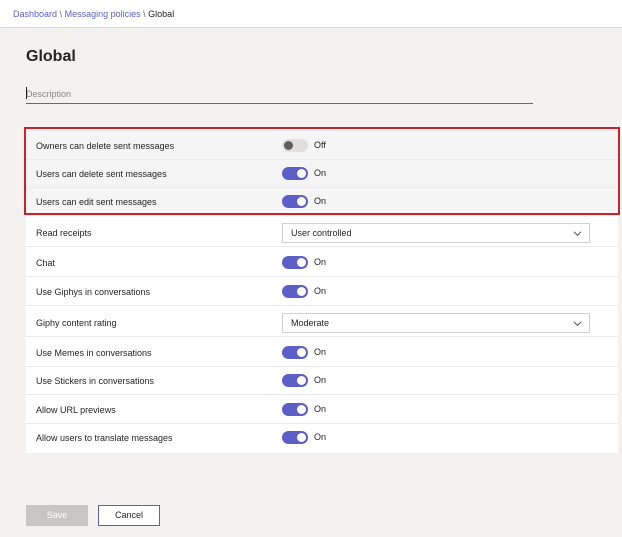  I want to click on setting-label: Use Stickers in conversations, so click(95, 381).